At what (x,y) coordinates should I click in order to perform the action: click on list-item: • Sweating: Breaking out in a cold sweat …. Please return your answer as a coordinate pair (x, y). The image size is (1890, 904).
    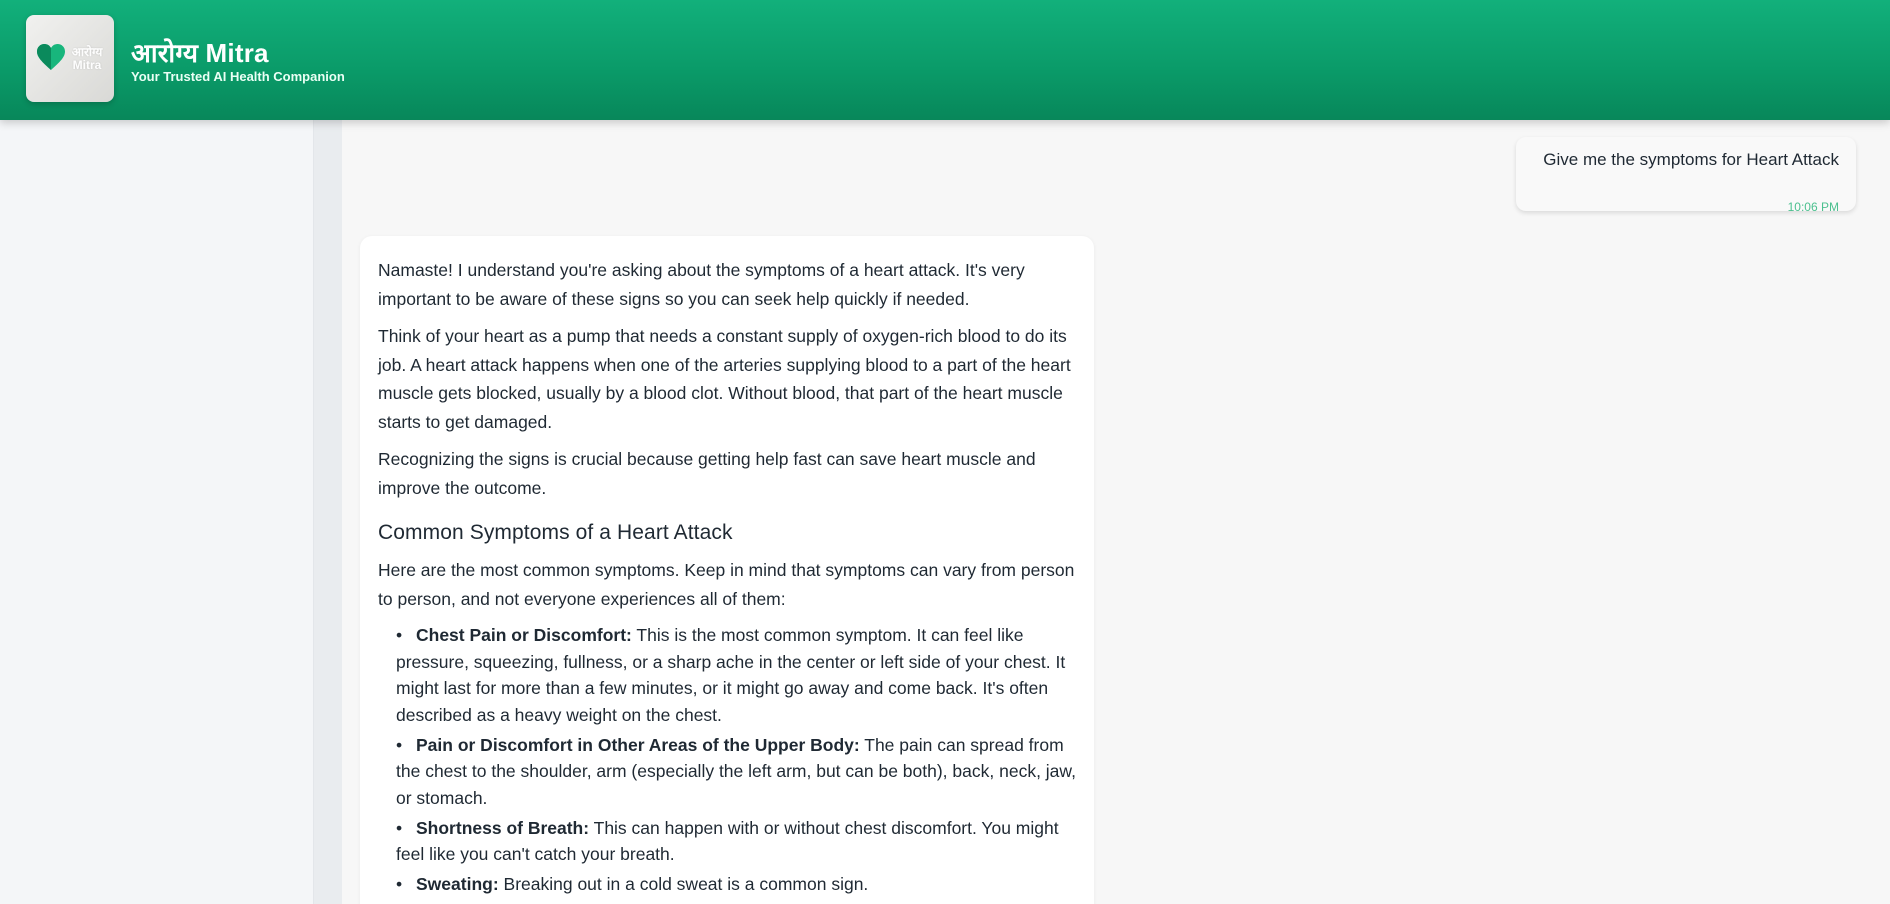
    Looking at the image, I should click on (736, 884).